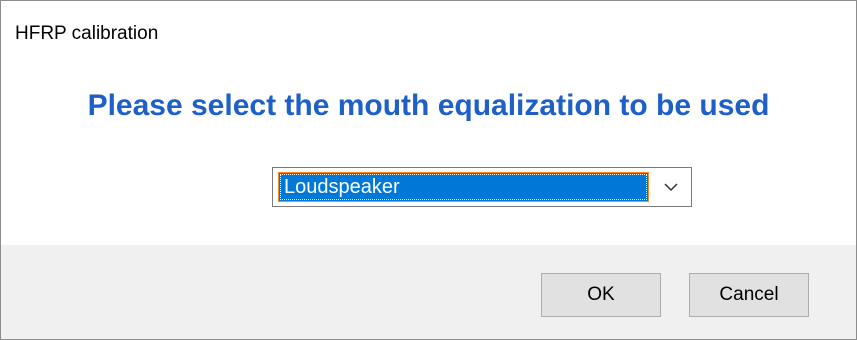 This screenshot has height=340, width=857. I want to click on chevron-down-icon, so click(671, 187).